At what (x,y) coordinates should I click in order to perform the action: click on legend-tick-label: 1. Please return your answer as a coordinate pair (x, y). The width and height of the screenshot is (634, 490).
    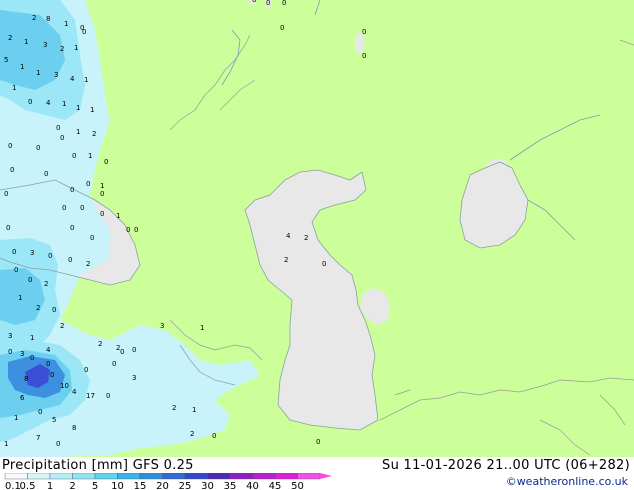
    Looking at the image, I should click on (50, 485).